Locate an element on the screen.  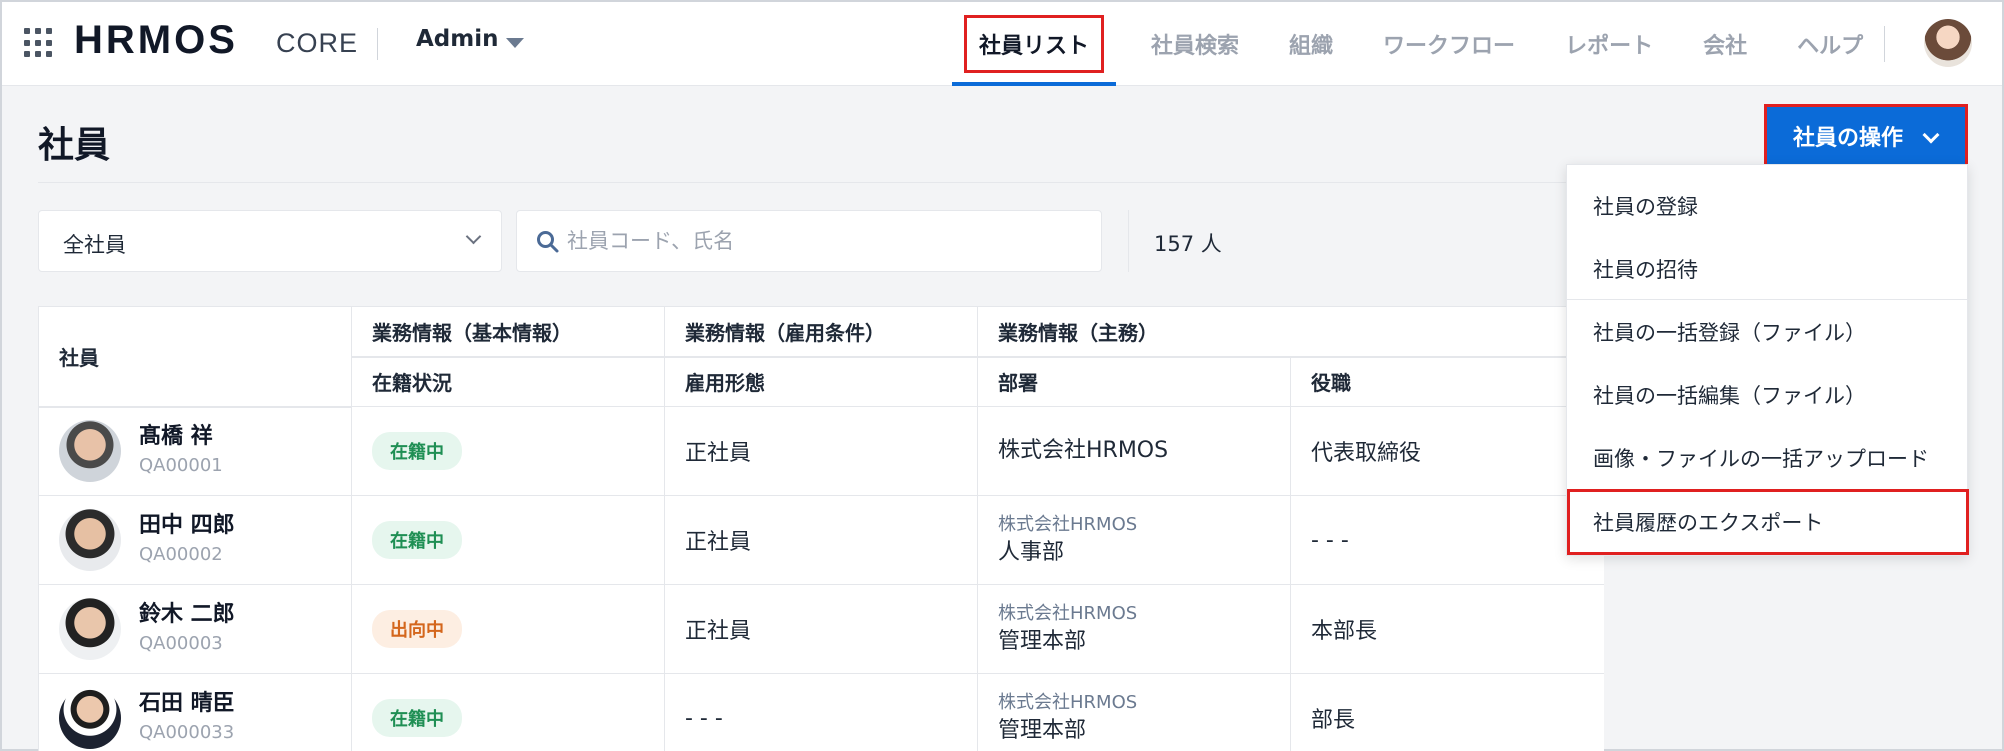
nav-employee-list: 社員リスト is located at coordinates (1034, 44).